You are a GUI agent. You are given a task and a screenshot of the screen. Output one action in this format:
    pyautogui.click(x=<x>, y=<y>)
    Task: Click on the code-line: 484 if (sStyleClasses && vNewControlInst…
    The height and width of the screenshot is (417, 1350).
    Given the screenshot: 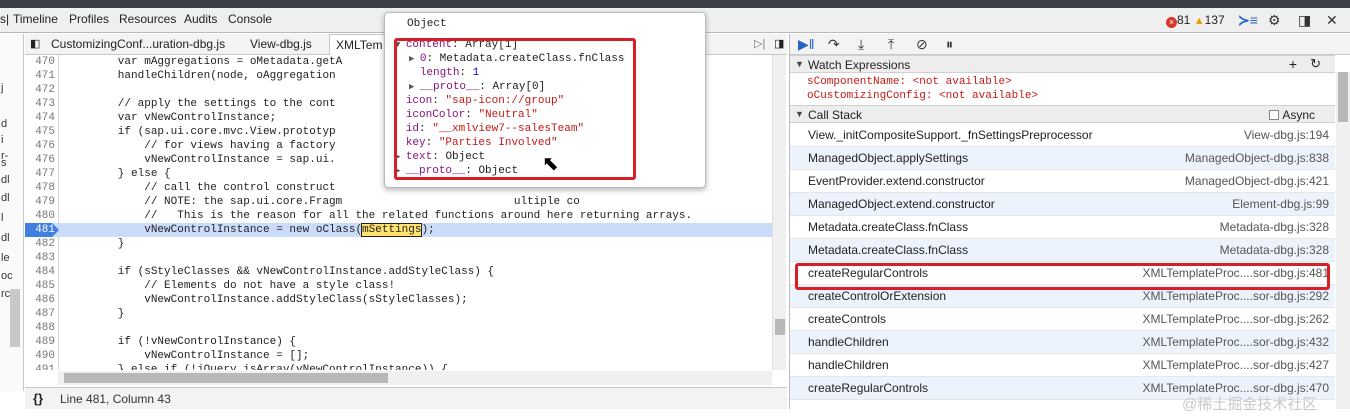 What is the action you would take?
    pyautogui.click(x=398, y=272)
    